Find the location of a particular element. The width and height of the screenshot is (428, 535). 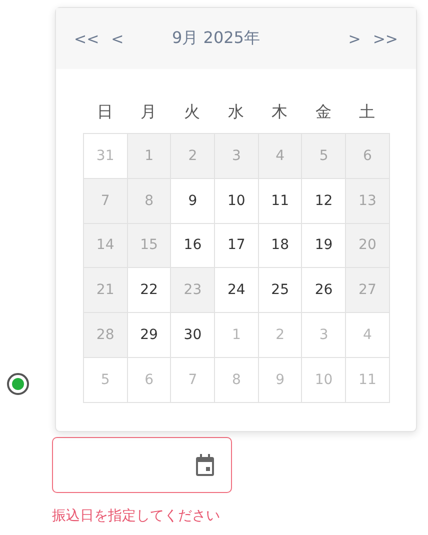

weekday-label: 土 is located at coordinates (366, 112).